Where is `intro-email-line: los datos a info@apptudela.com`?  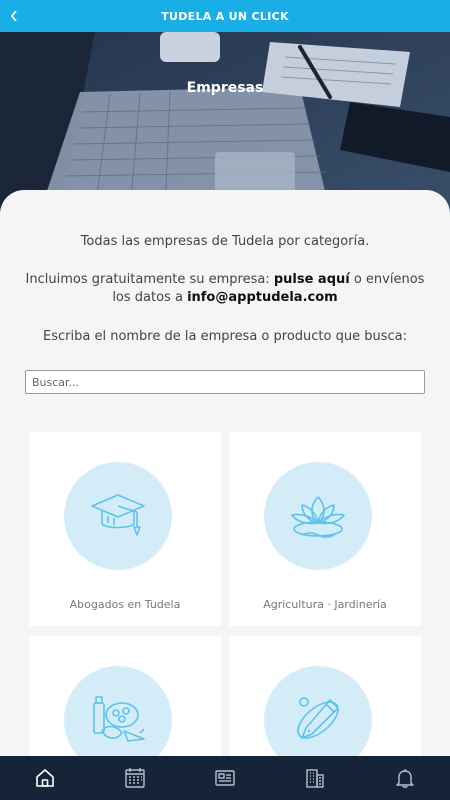
intro-email-line: los datos a info@apptudela.com is located at coordinates (225, 298).